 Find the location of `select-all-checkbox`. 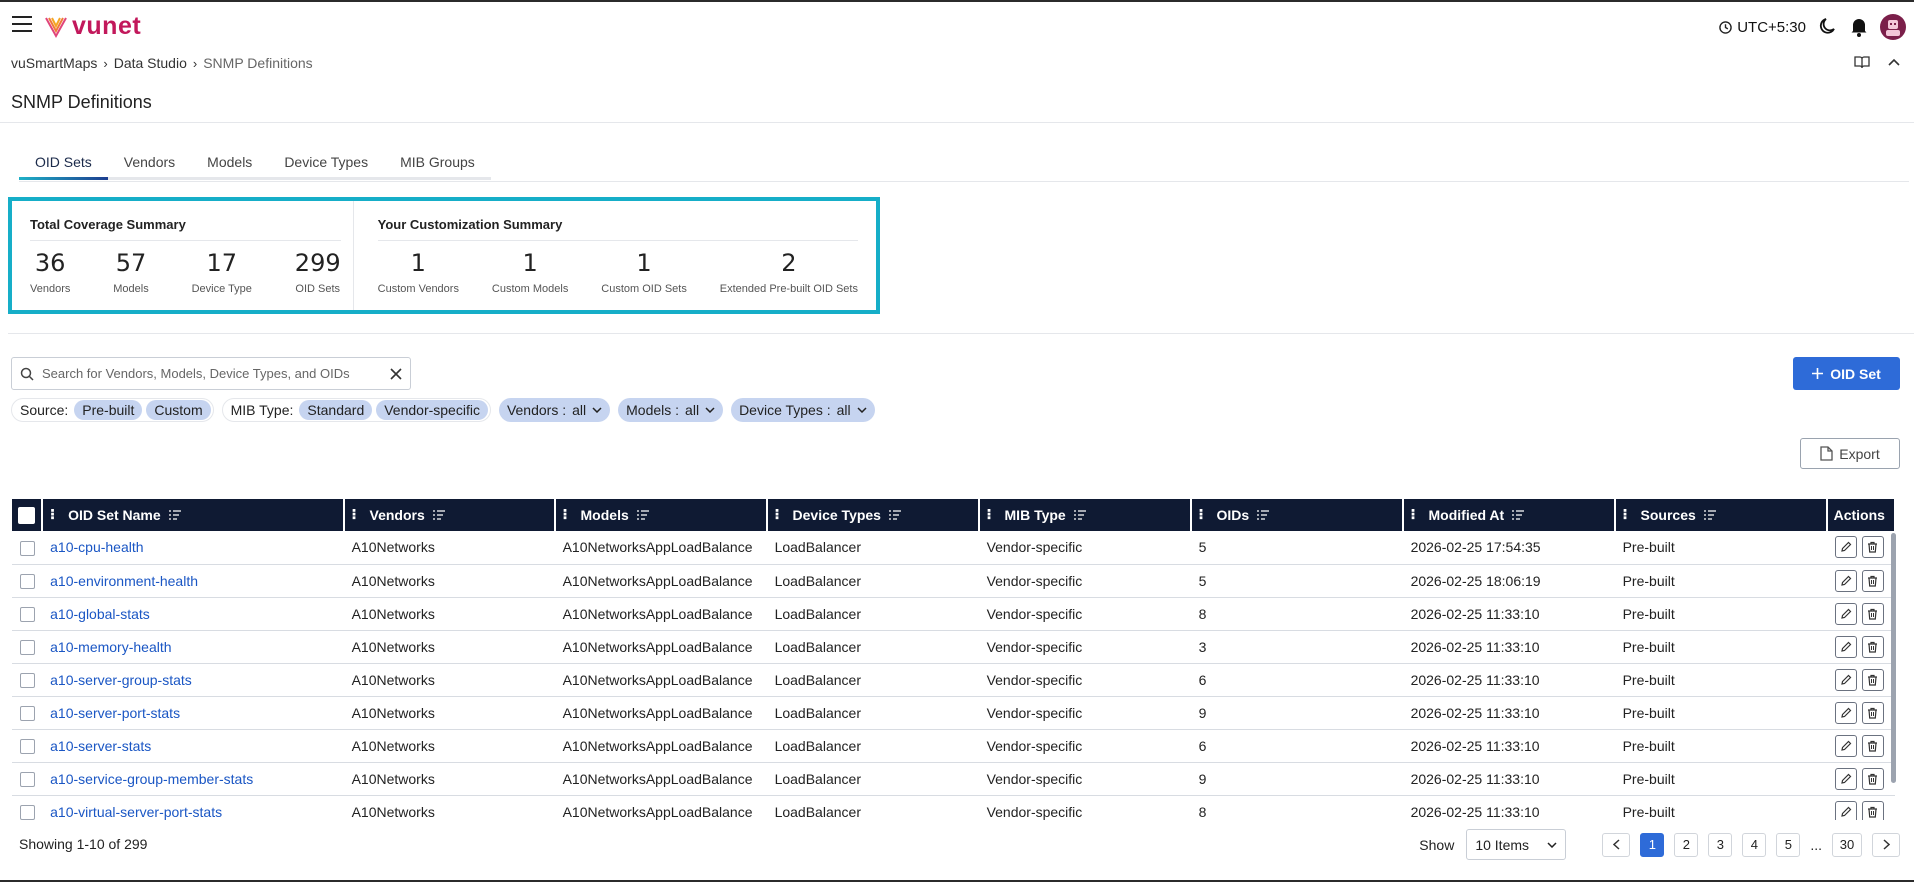

select-all-checkbox is located at coordinates (26, 515).